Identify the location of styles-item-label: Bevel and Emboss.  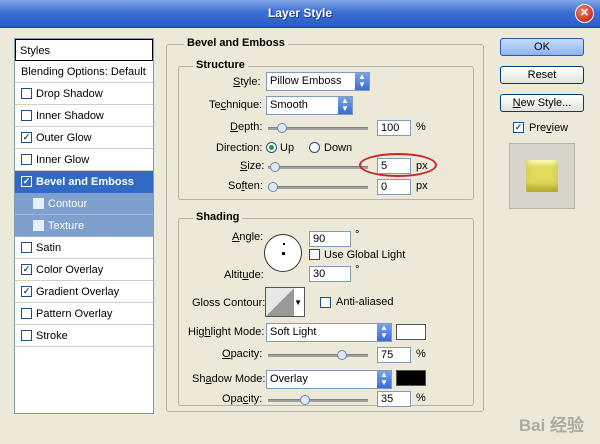
(85, 182).